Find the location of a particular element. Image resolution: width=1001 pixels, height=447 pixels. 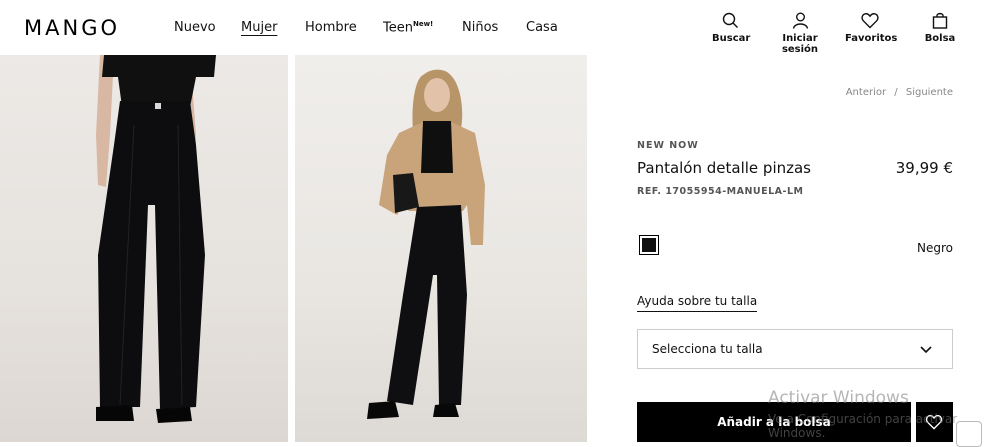

product-tag: NEW NOW is located at coordinates (668, 145).